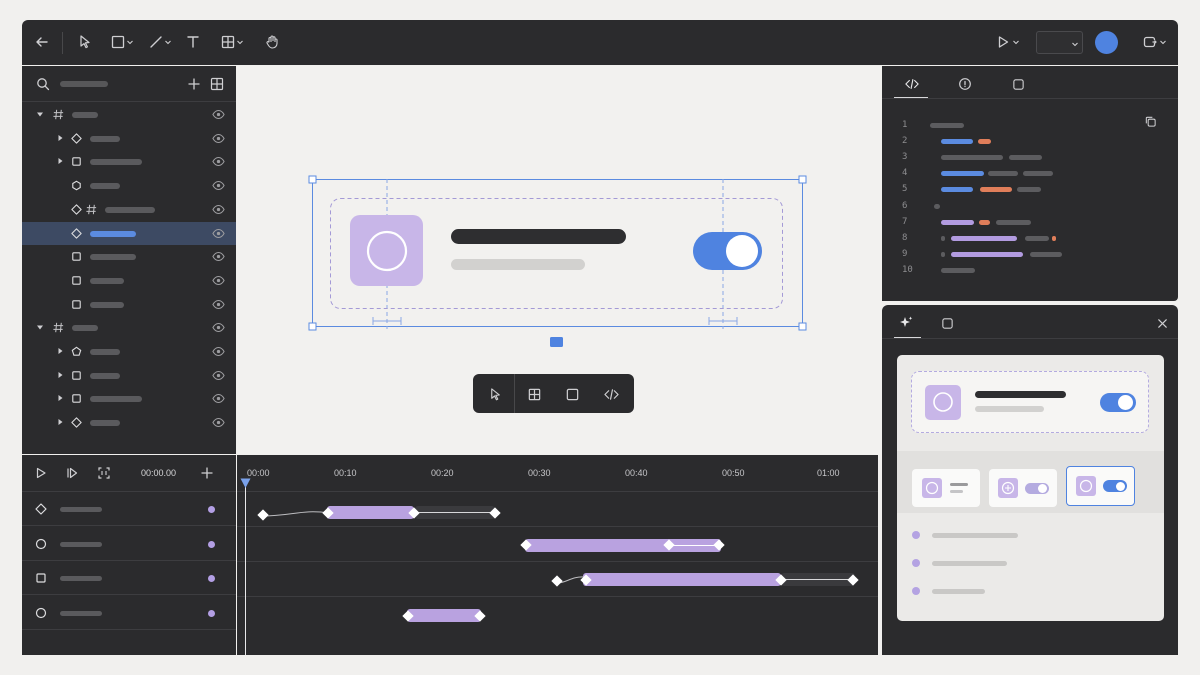 Image resolution: width=1200 pixels, height=675 pixels. Describe the element at coordinates (72, 473) in the screenshot. I see `step-forward-icon` at that location.